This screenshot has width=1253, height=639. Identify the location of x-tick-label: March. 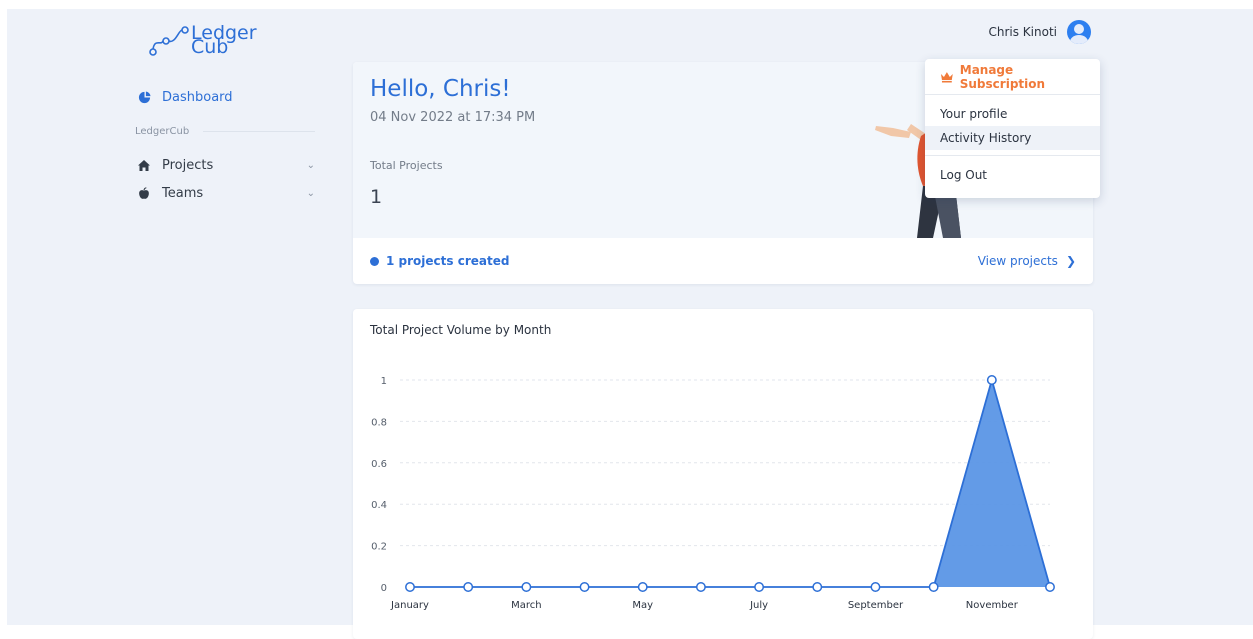
(526, 605).